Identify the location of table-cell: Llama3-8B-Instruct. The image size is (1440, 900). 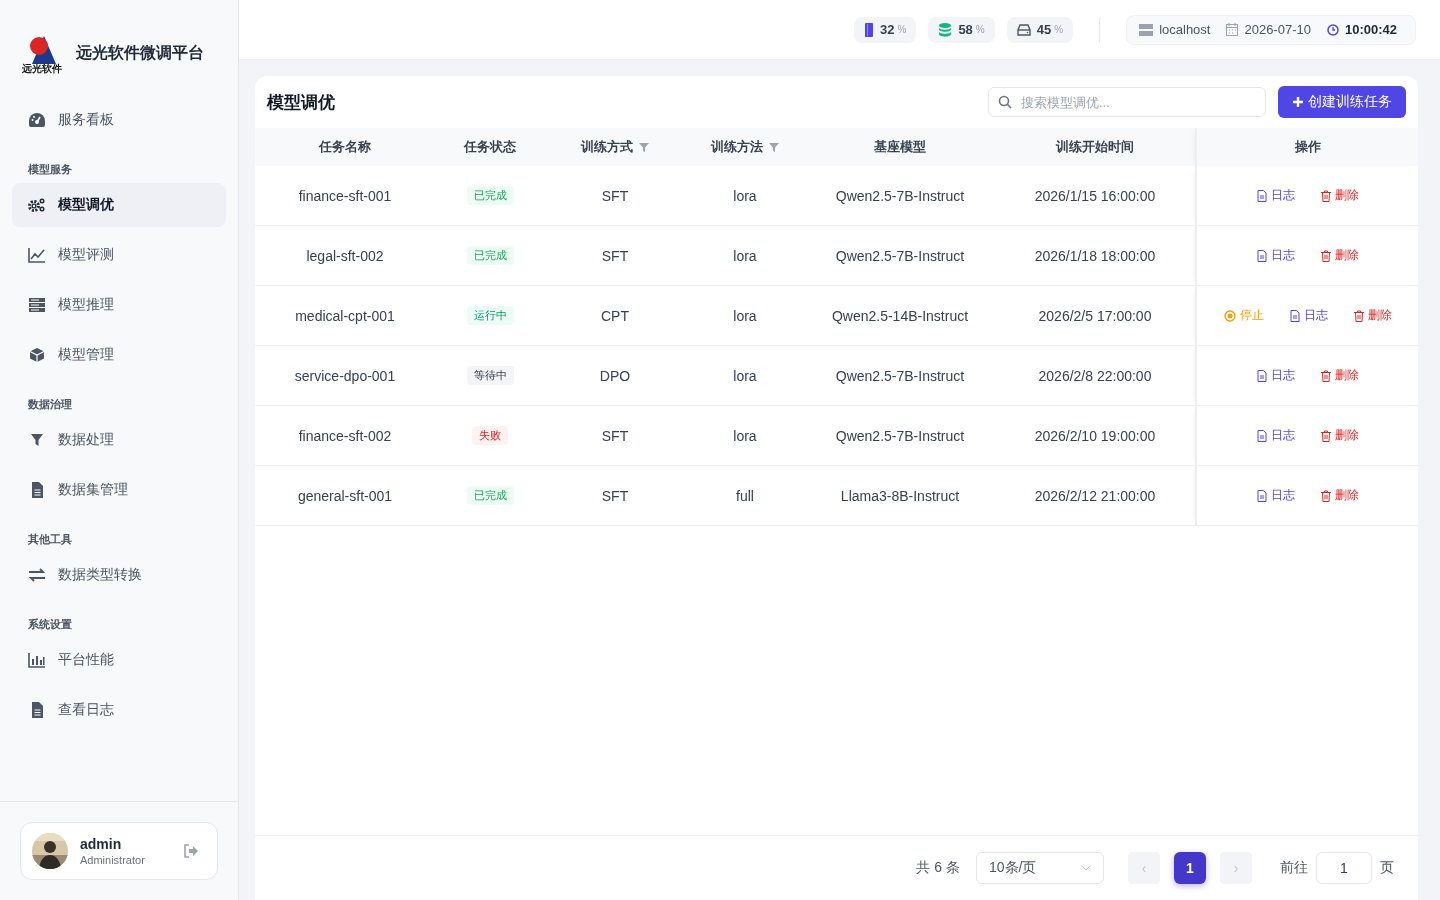
(900, 495).